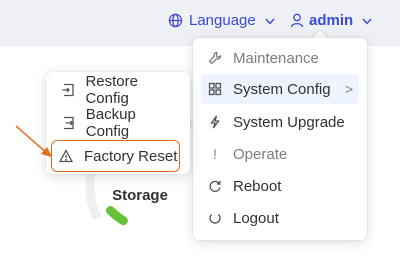 The image size is (400, 262). I want to click on user-icon, so click(297, 20).